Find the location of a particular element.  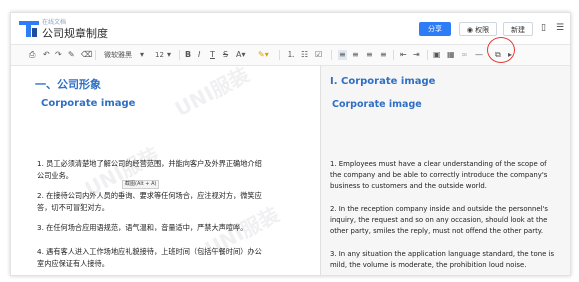

share-button: 分享 is located at coordinates (435, 29).